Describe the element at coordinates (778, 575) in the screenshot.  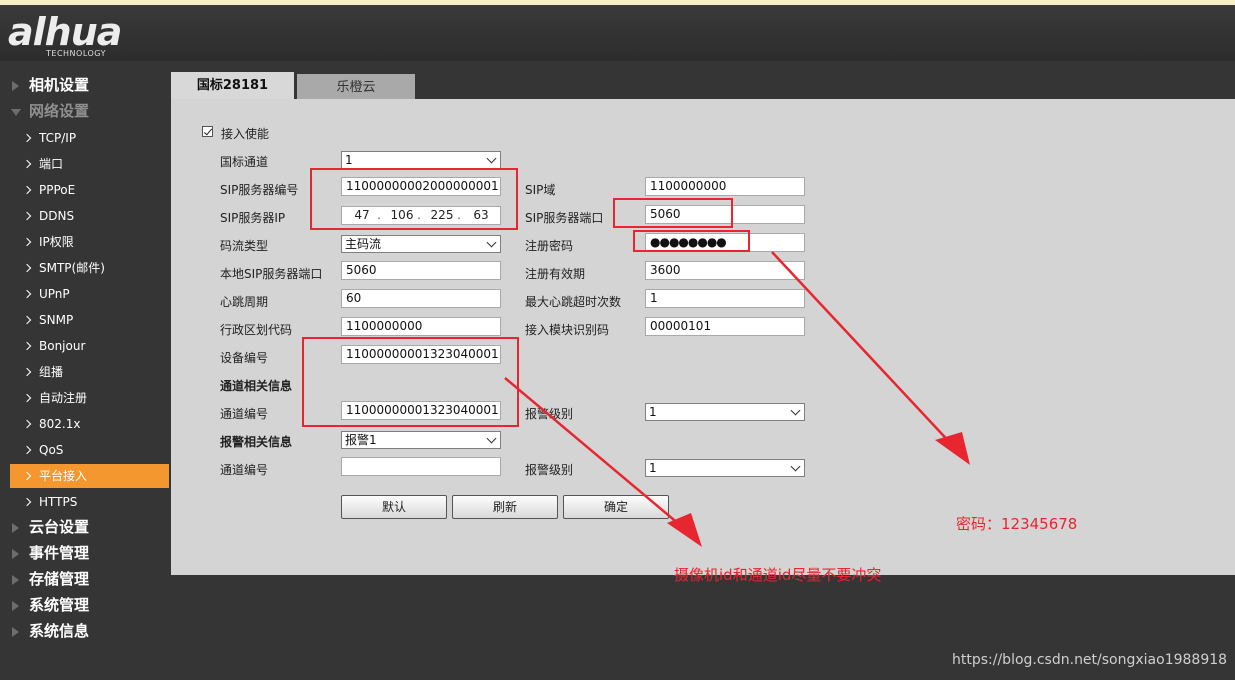
I see `id-conflict-annotation: 摄像机id和通道id尽量不要冲突` at that location.